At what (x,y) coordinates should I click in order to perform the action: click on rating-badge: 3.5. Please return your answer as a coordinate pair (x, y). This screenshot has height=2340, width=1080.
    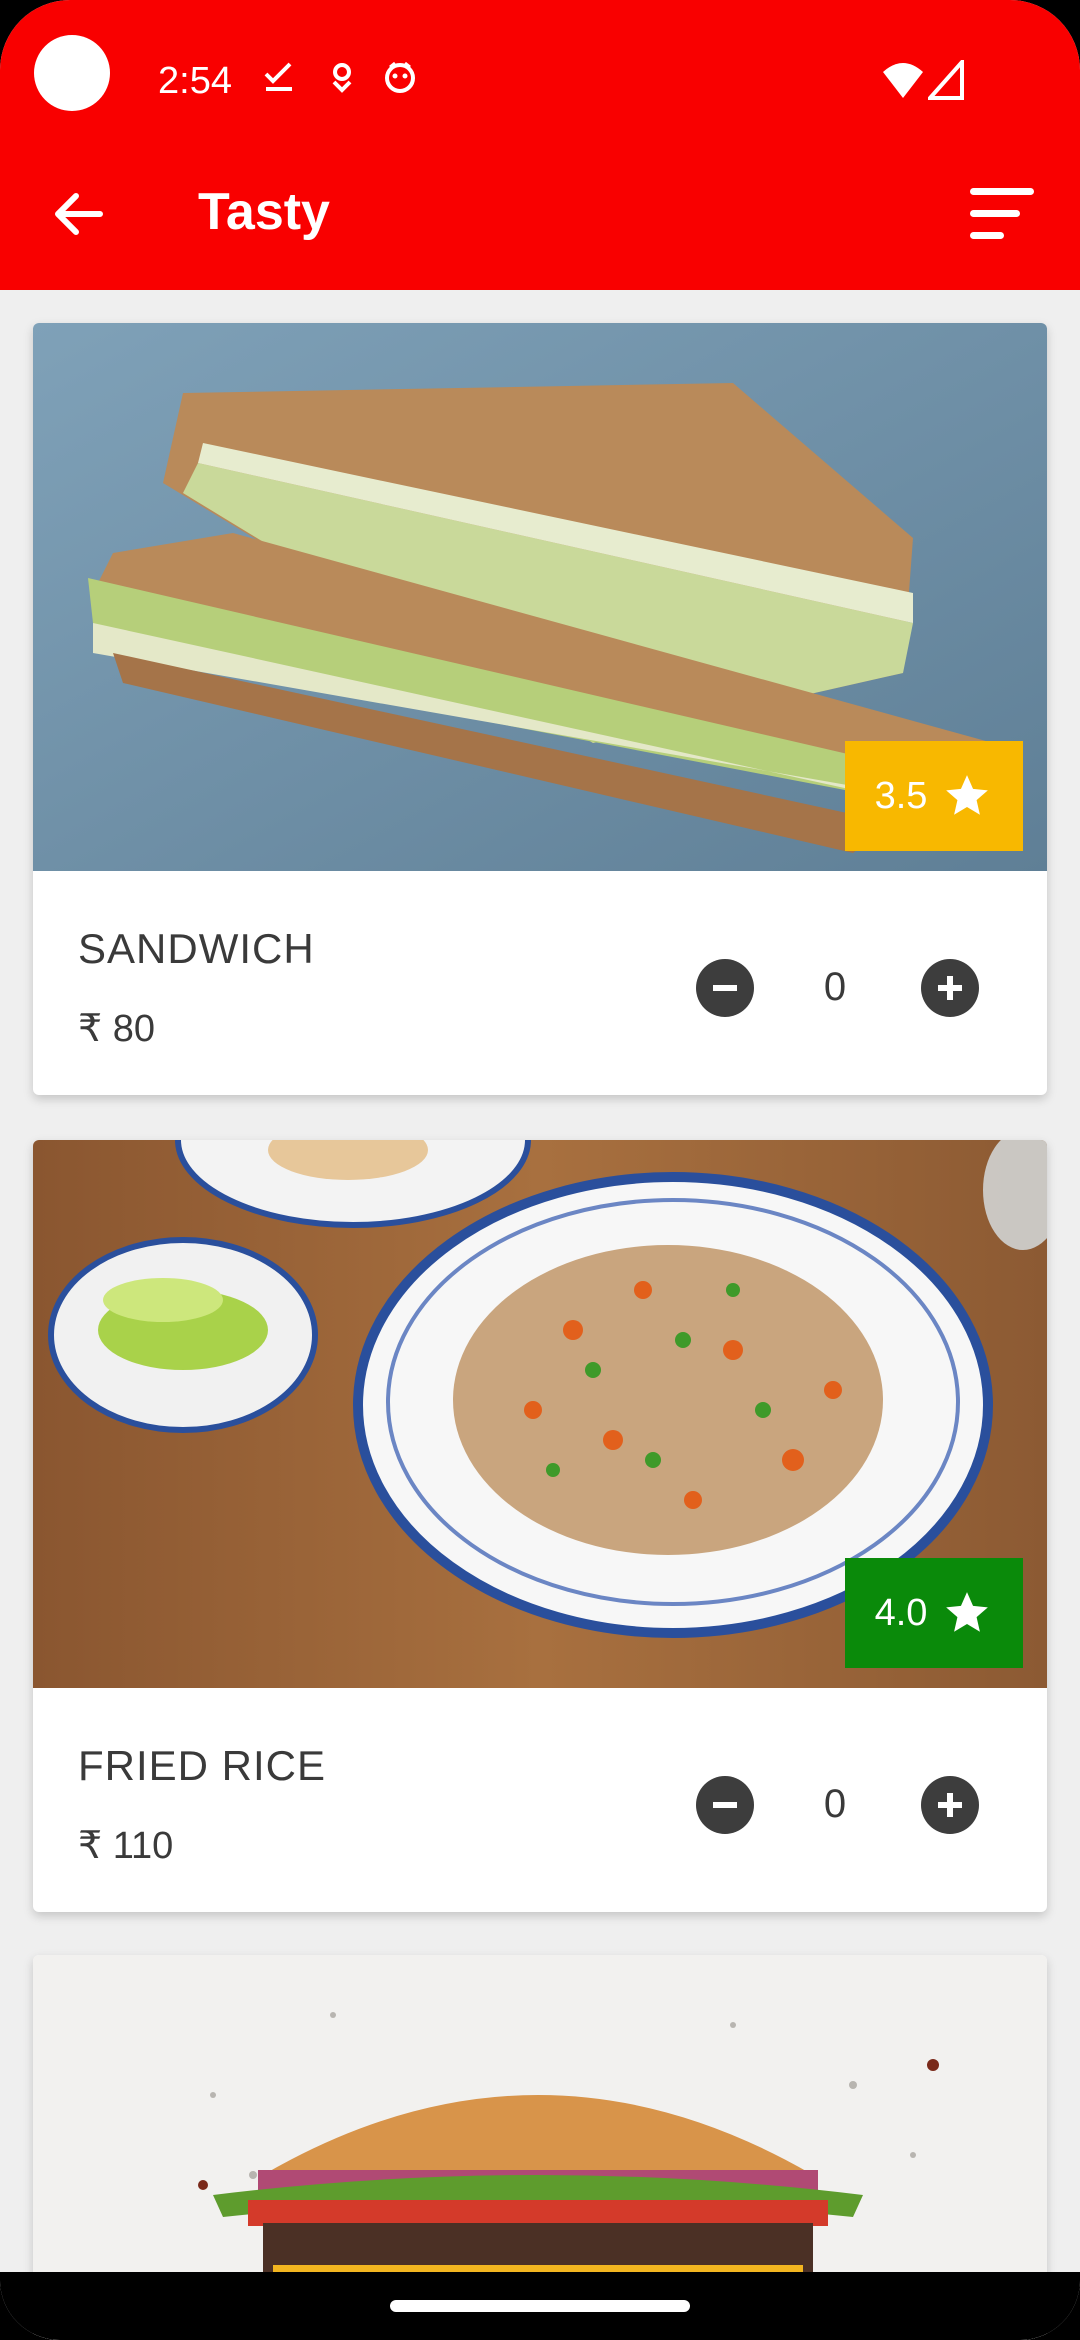
    Looking at the image, I should click on (934, 796).